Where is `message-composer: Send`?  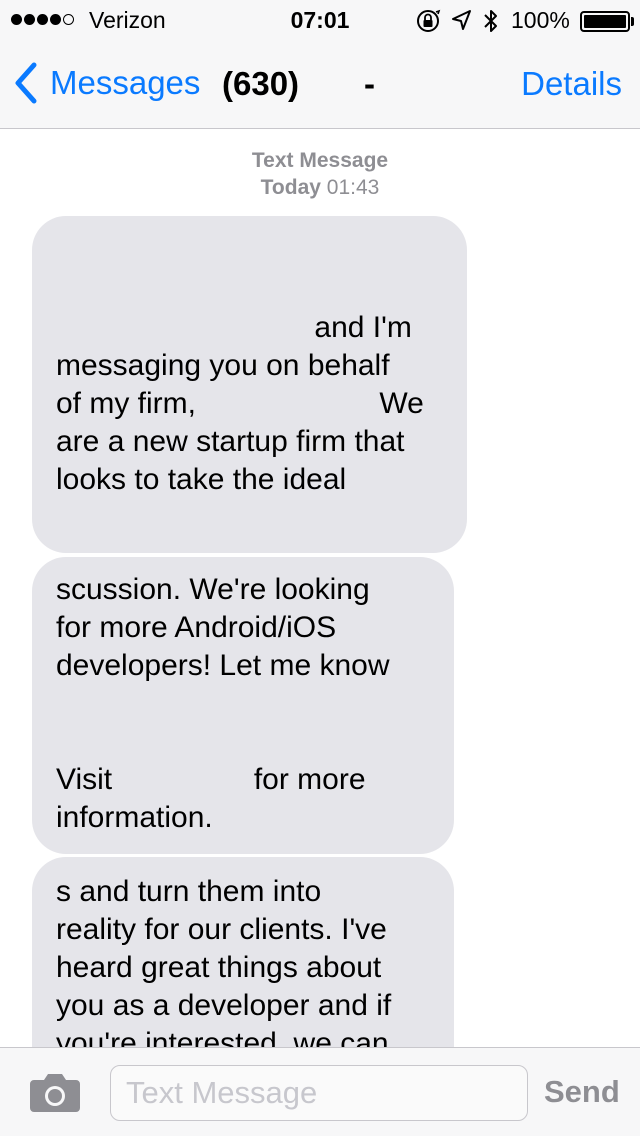 message-composer: Send is located at coordinates (320, 1091).